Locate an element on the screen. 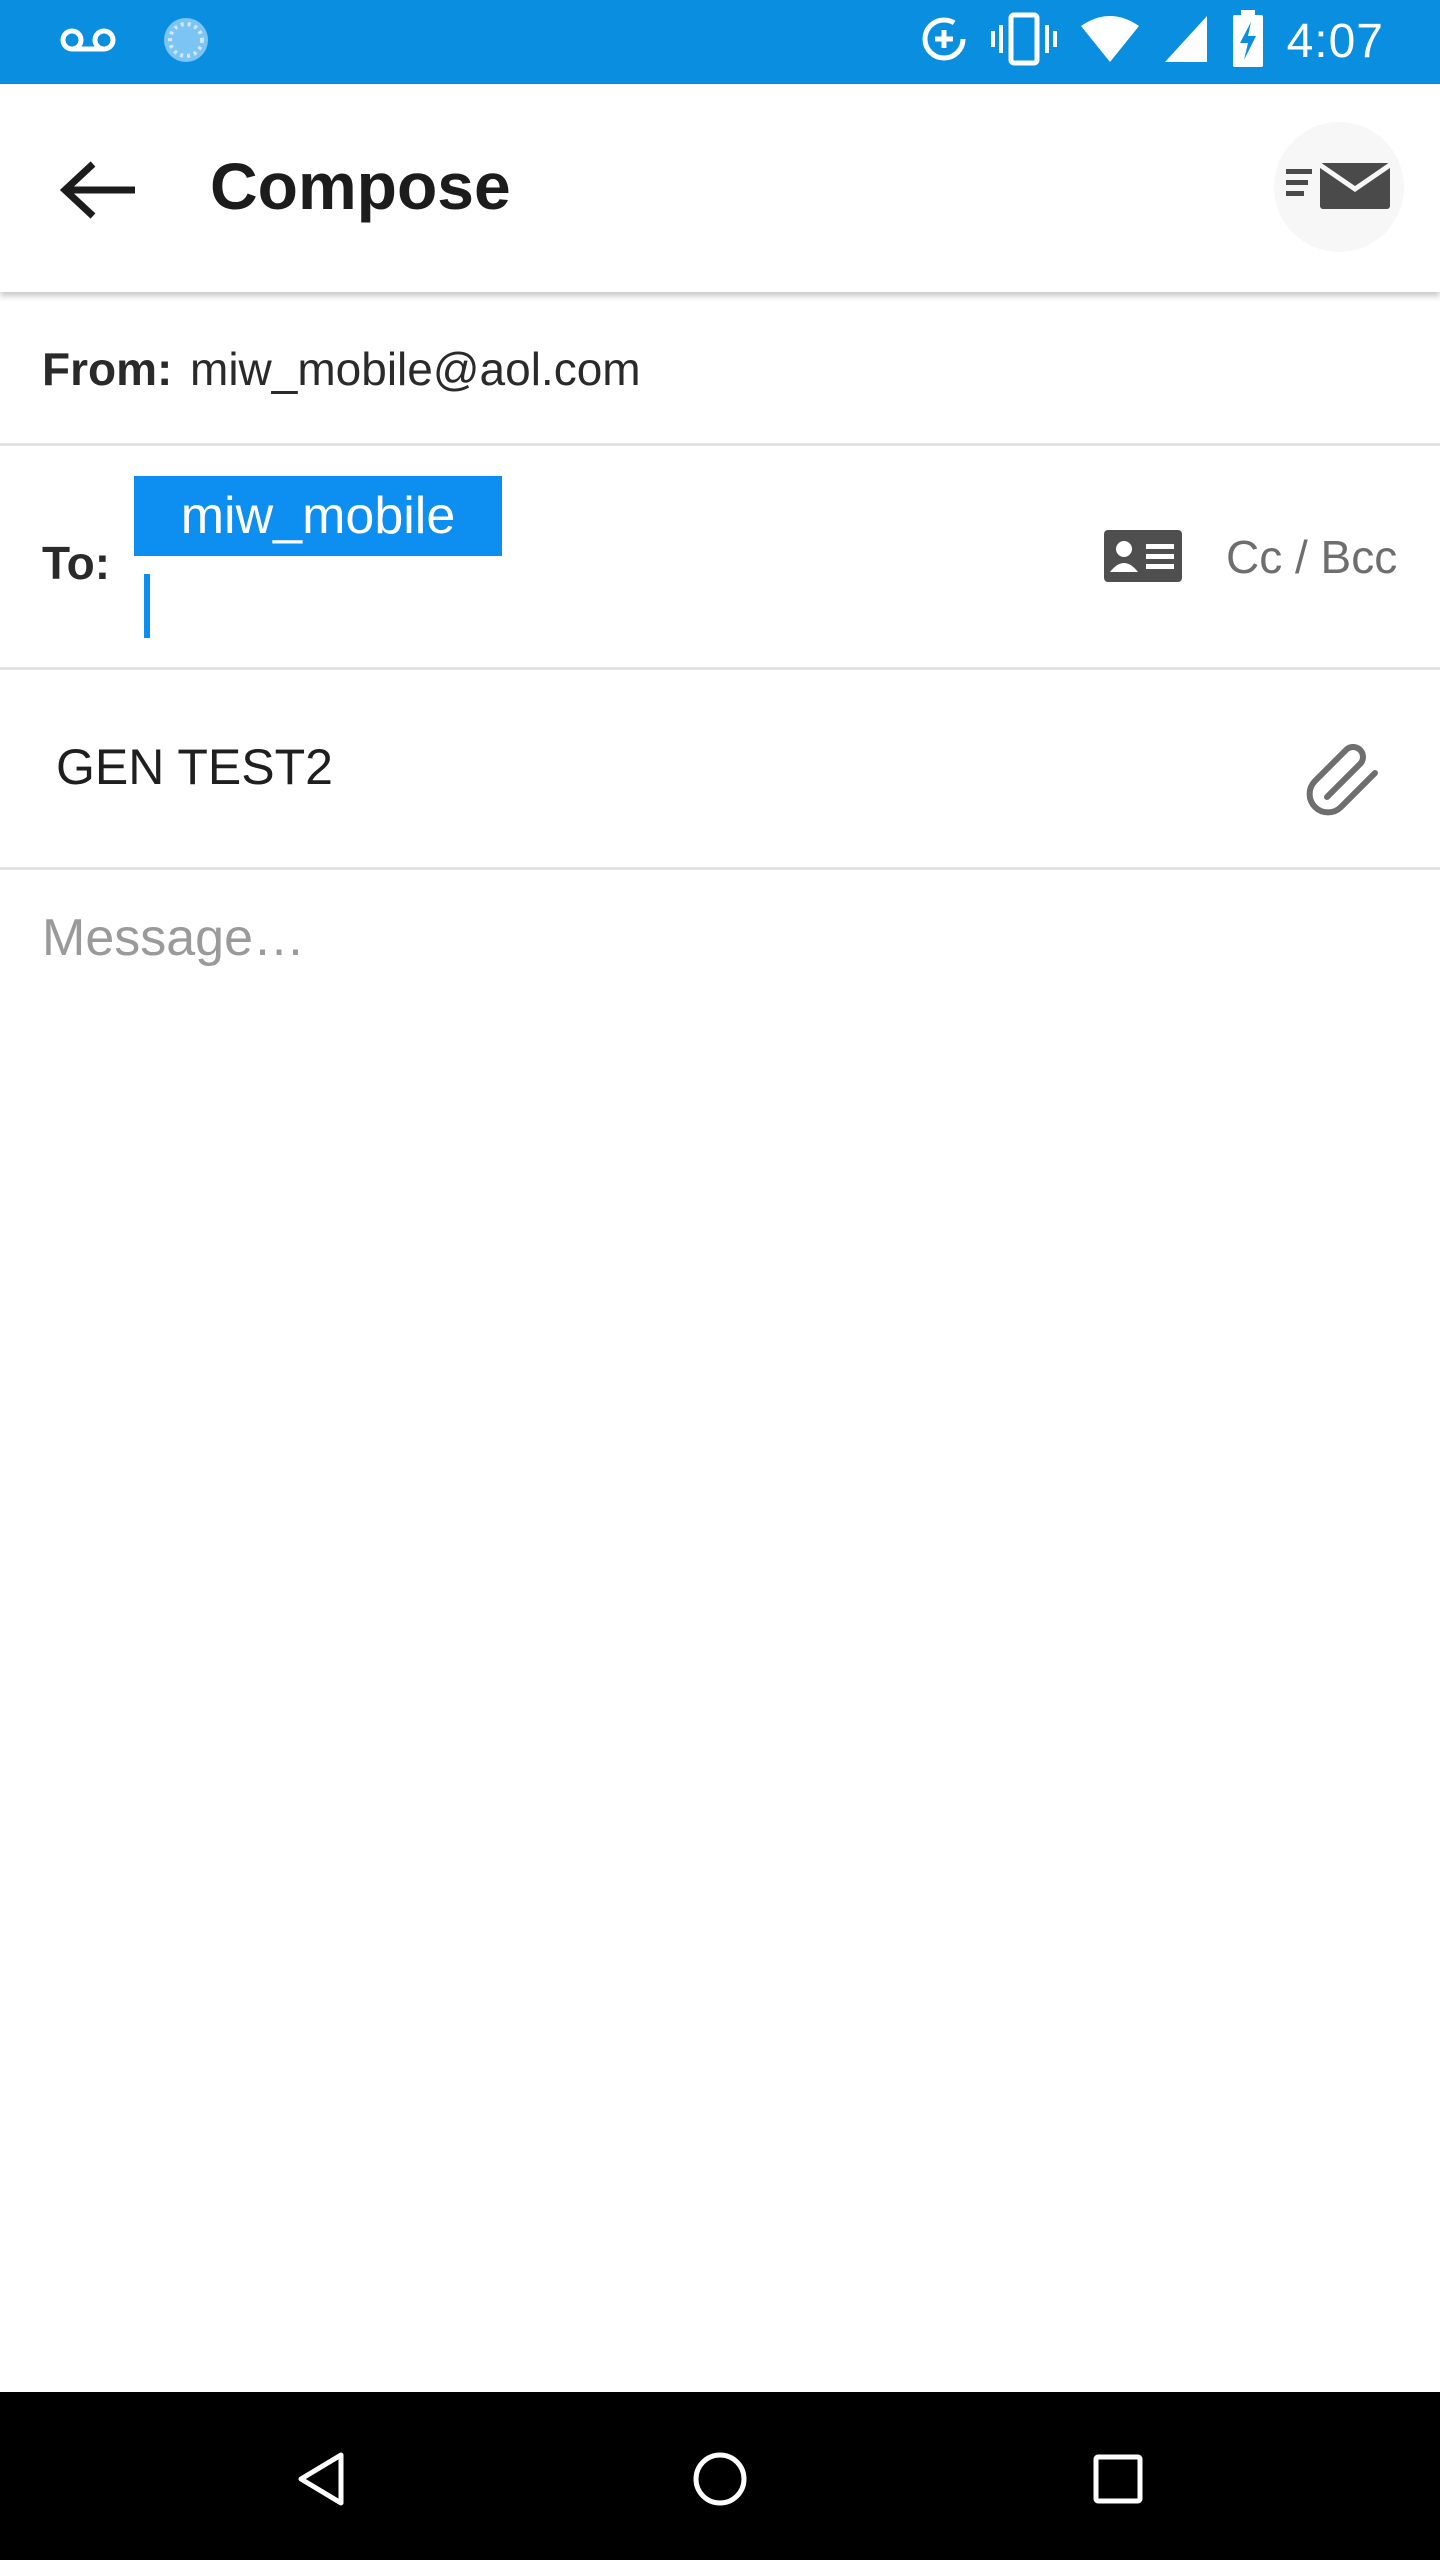 The height and width of the screenshot is (2560, 1440). contact-card-icon is located at coordinates (1143, 558).